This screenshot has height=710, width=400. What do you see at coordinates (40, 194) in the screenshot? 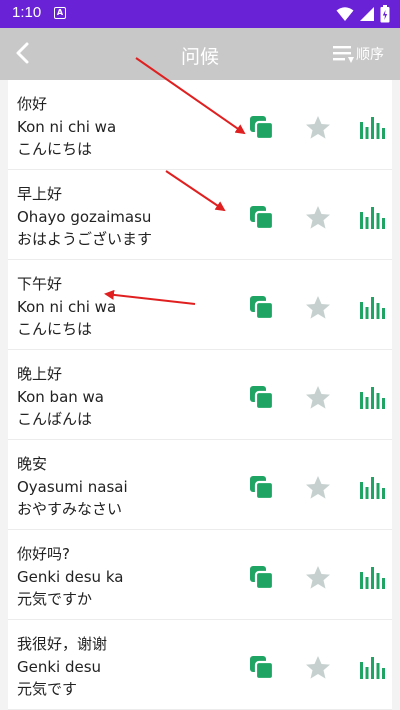
I see `phrase-chinese: 早上好` at bounding box center [40, 194].